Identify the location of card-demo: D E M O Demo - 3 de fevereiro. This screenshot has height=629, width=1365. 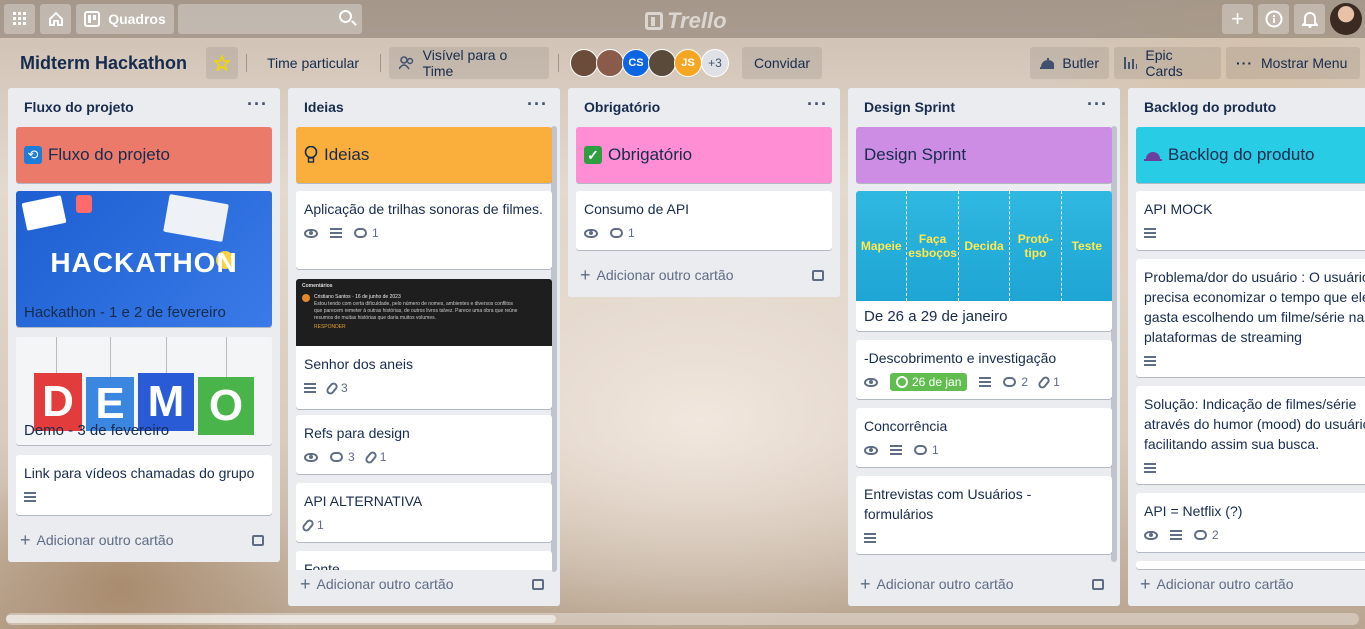
(144, 391).